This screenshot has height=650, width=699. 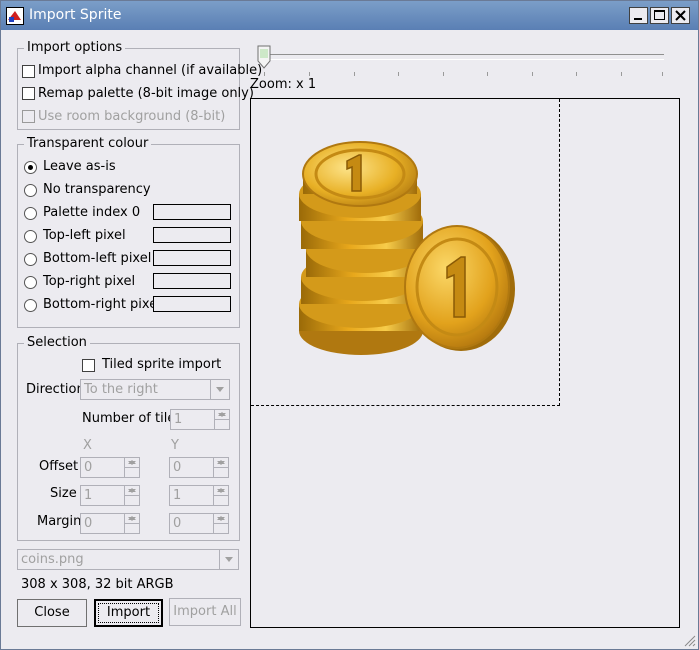 What do you see at coordinates (689, 640) in the screenshot?
I see `resize-grip-icon` at bounding box center [689, 640].